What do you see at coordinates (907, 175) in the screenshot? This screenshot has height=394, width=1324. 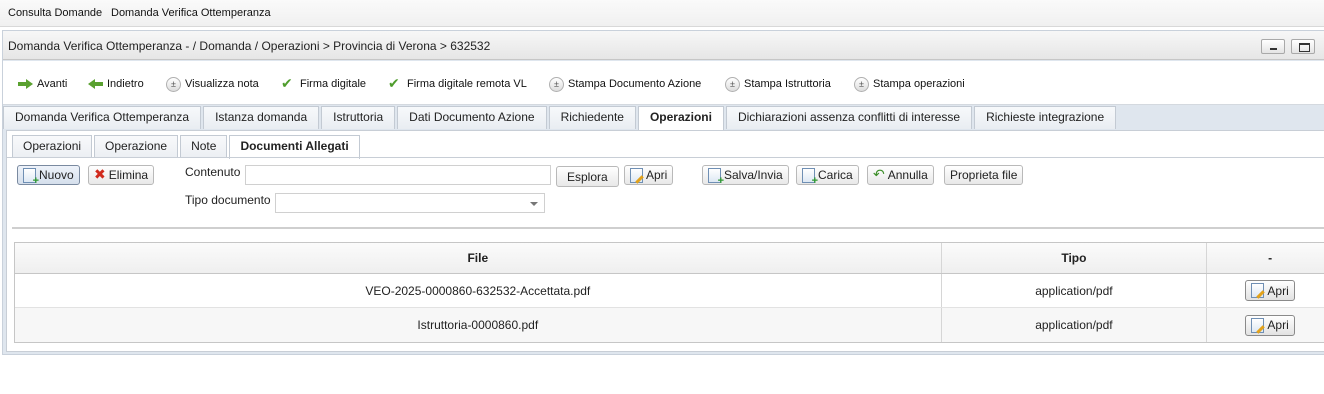 I see `annulla-label: Annulla` at bounding box center [907, 175].